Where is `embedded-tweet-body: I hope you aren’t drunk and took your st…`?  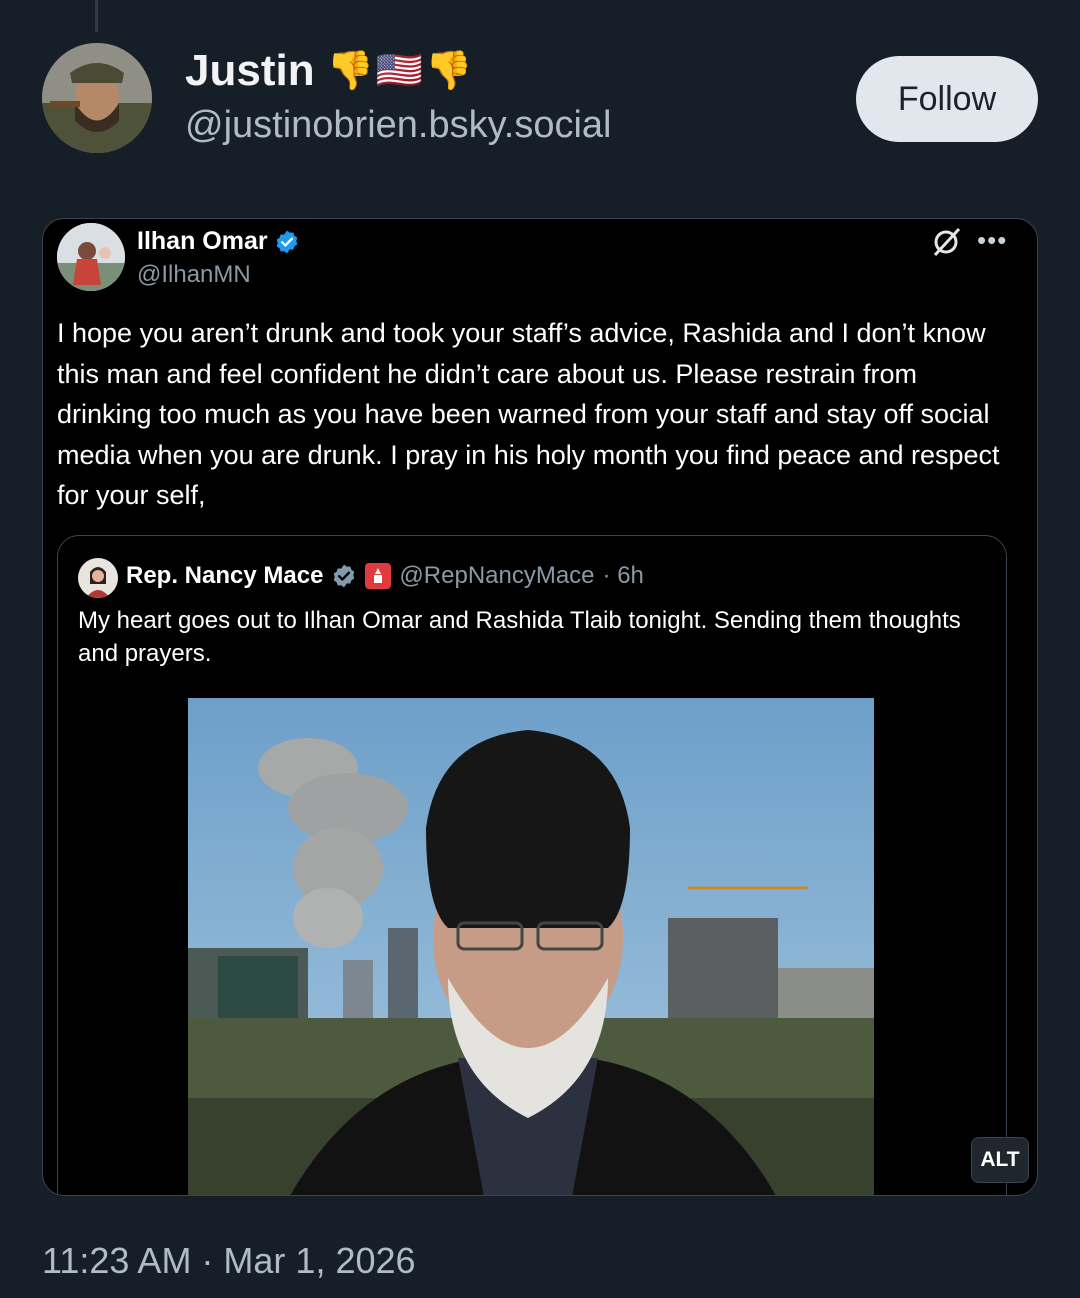 embedded-tweet-body: I hope you aren’t drunk and took your st… is located at coordinates (528, 414).